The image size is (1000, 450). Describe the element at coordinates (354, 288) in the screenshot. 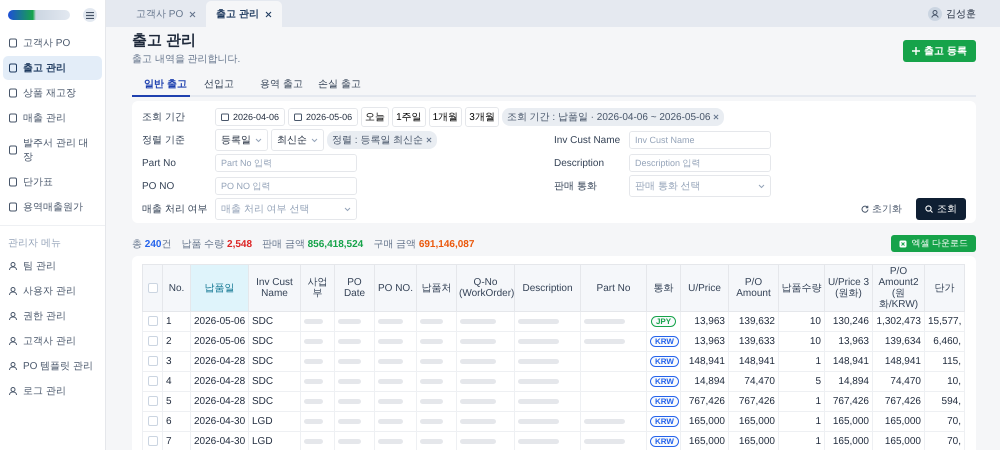

I see `column-header: PO Date` at that location.